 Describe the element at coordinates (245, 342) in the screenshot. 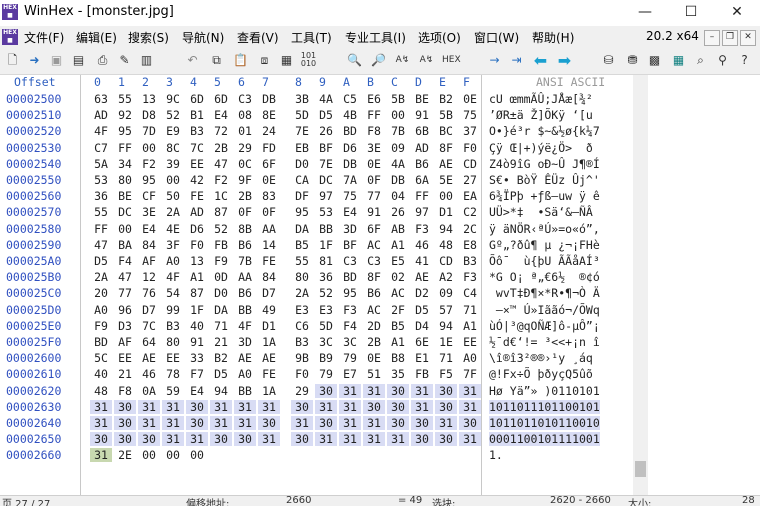

I see `hex-byte: 3D` at that location.